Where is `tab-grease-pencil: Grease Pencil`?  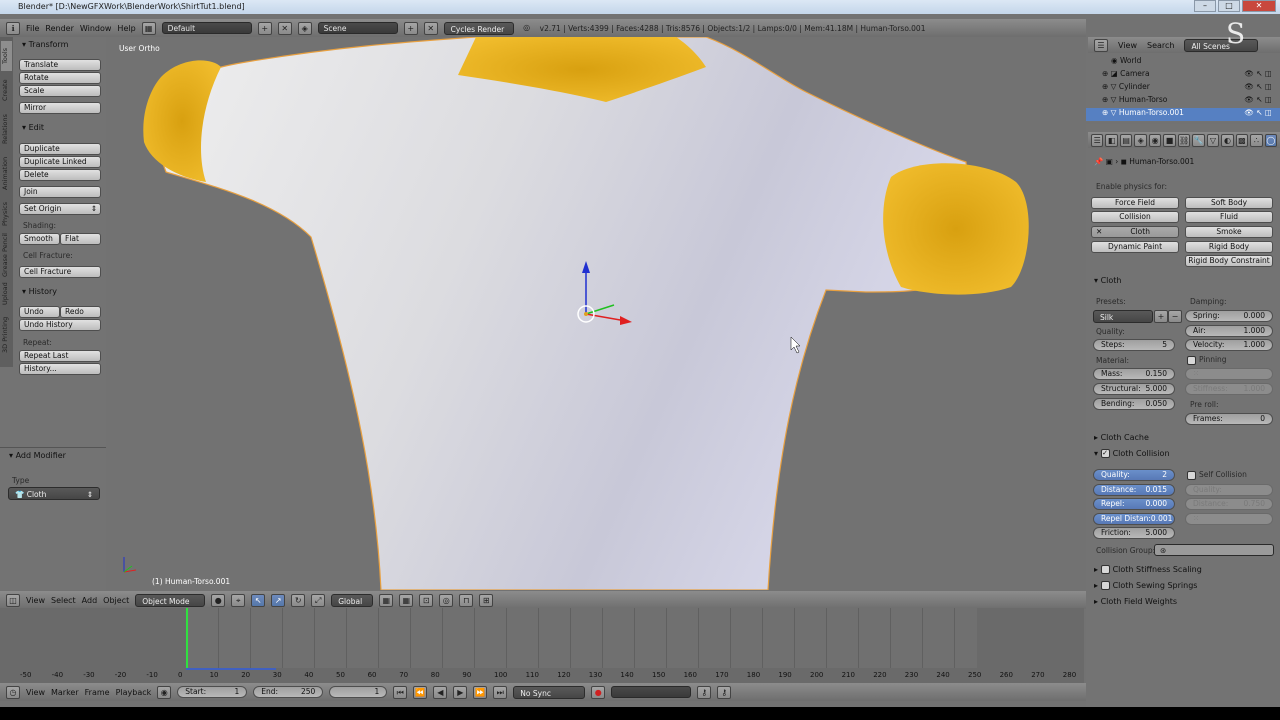
tab-grease-pencil: Grease Pencil is located at coordinates (6, 255).